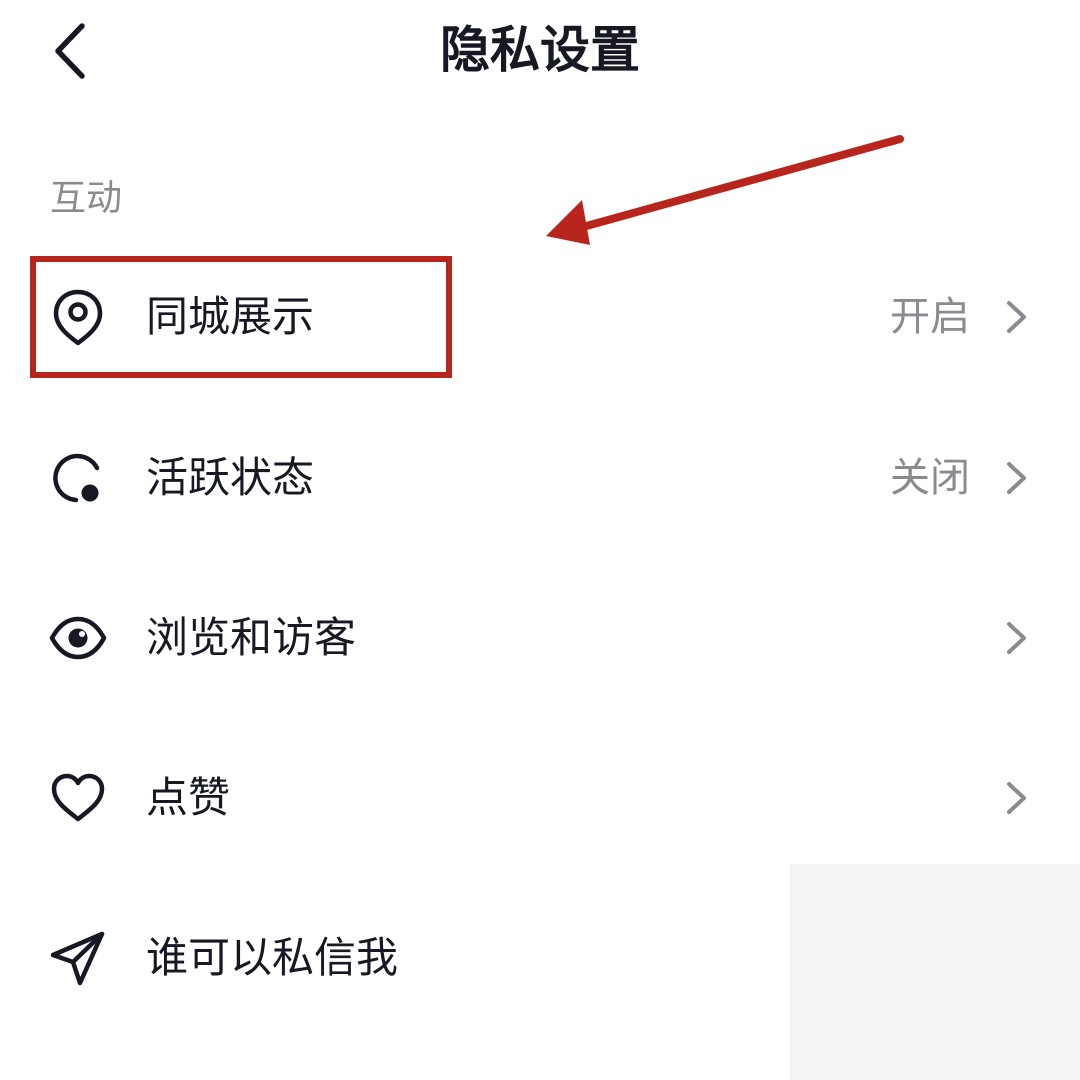 The width and height of the screenshot is (1080, 1080). What do you see at coordinates (78, 638) in the screenshot?
I see `eye-icon` at bounding box center [78, 638].